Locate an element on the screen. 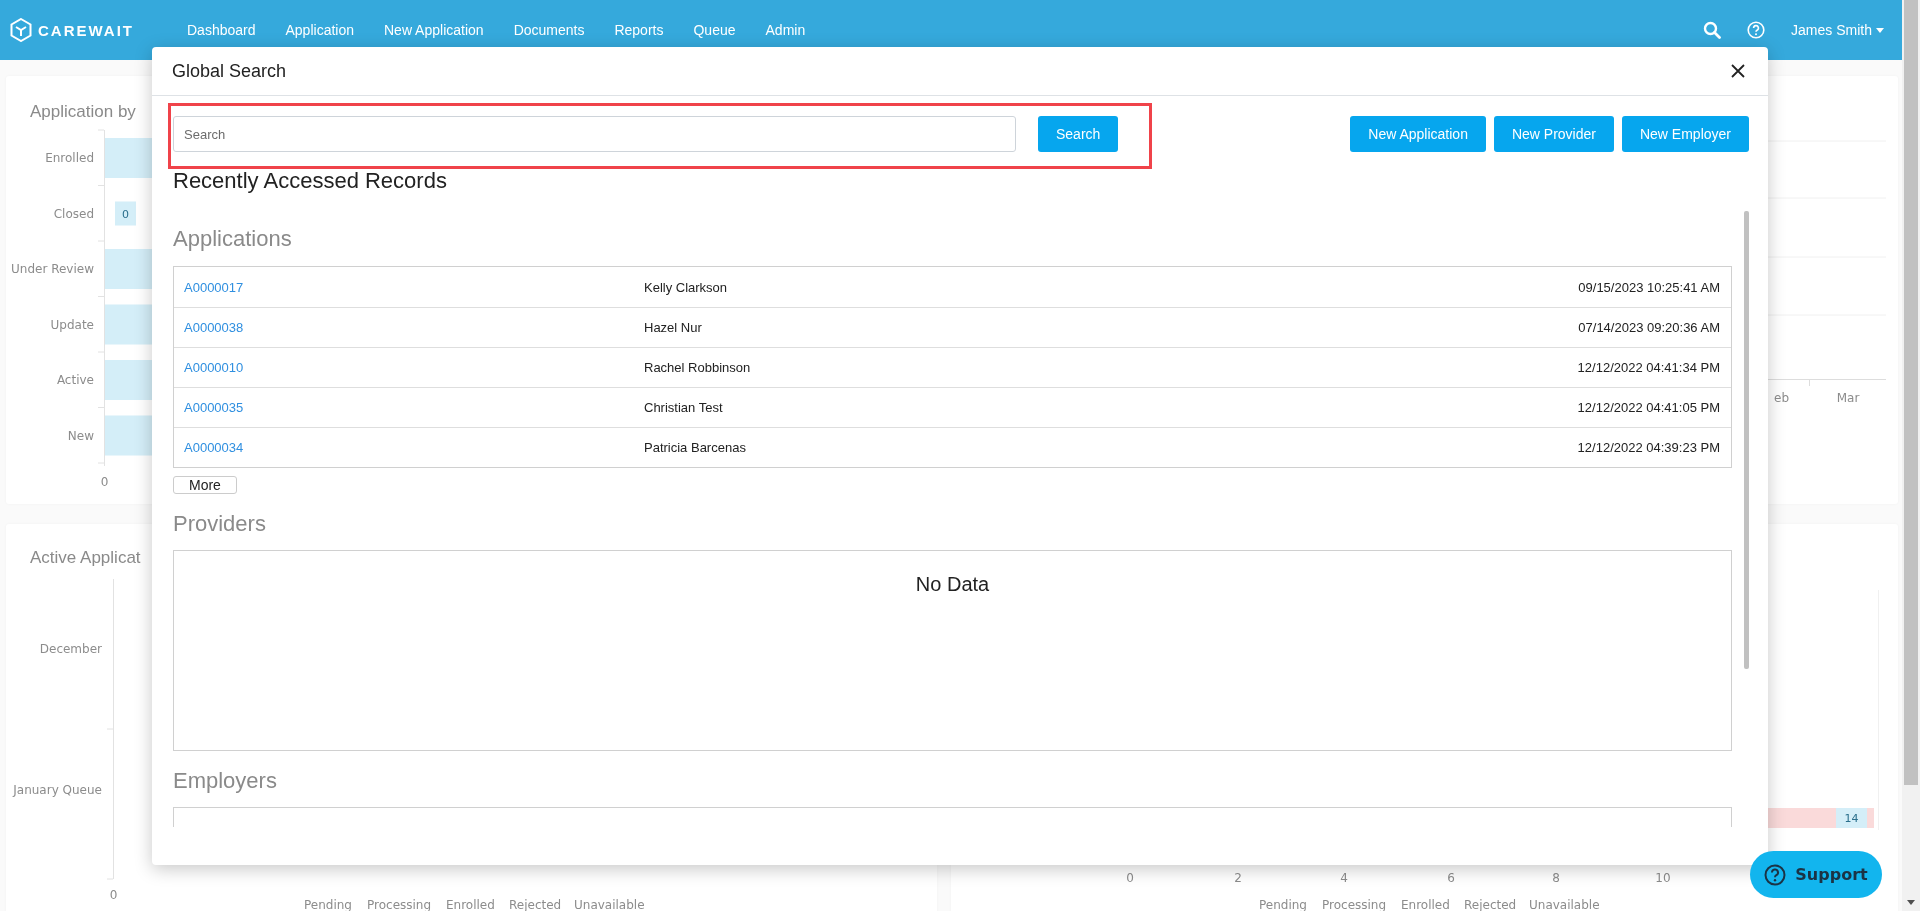 This screenshot has width=1920, height=911. table-cell-text: Christian Test is located at coordinates (684, 407).